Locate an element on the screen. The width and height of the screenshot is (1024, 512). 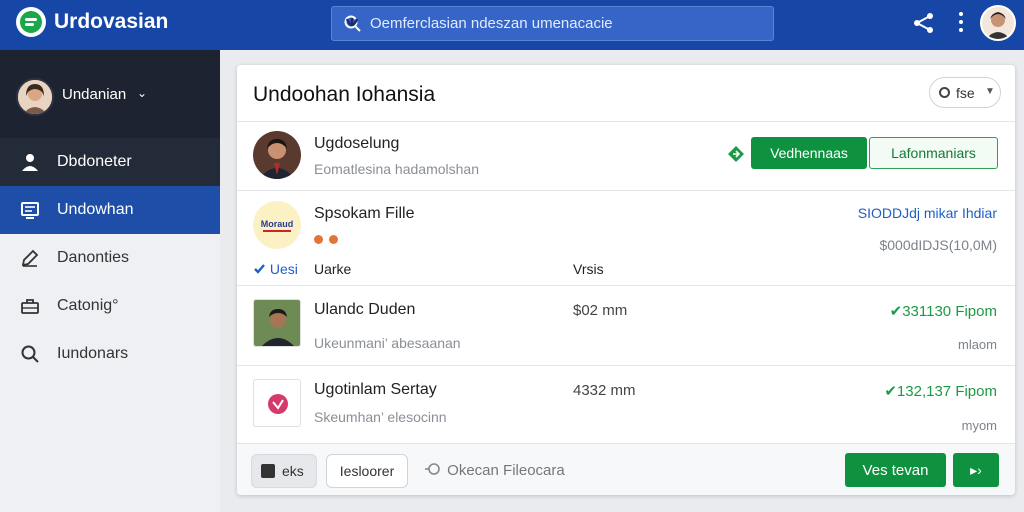
row-subtitle: Eomatlesina hadamolshan is located at coordinates (396, 169).